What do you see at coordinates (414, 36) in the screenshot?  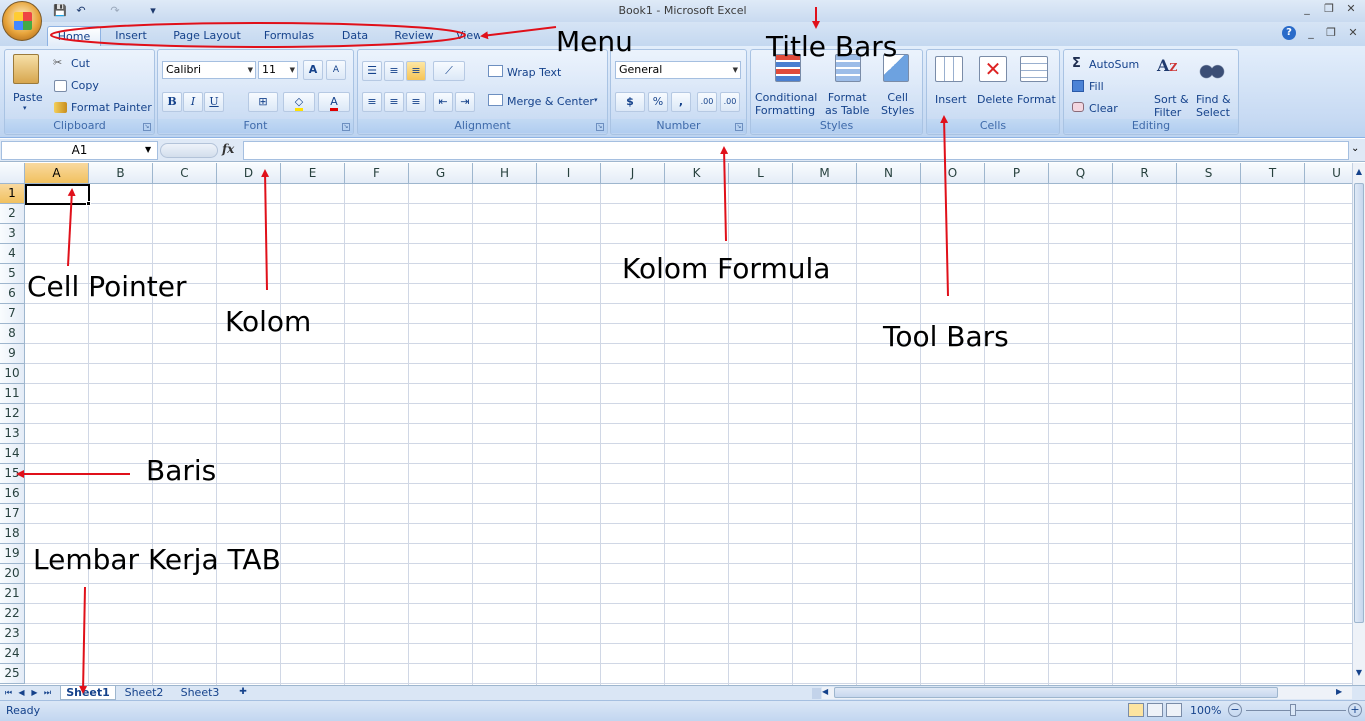 I see `tab-review: Review` at bounding box center [414, 36].